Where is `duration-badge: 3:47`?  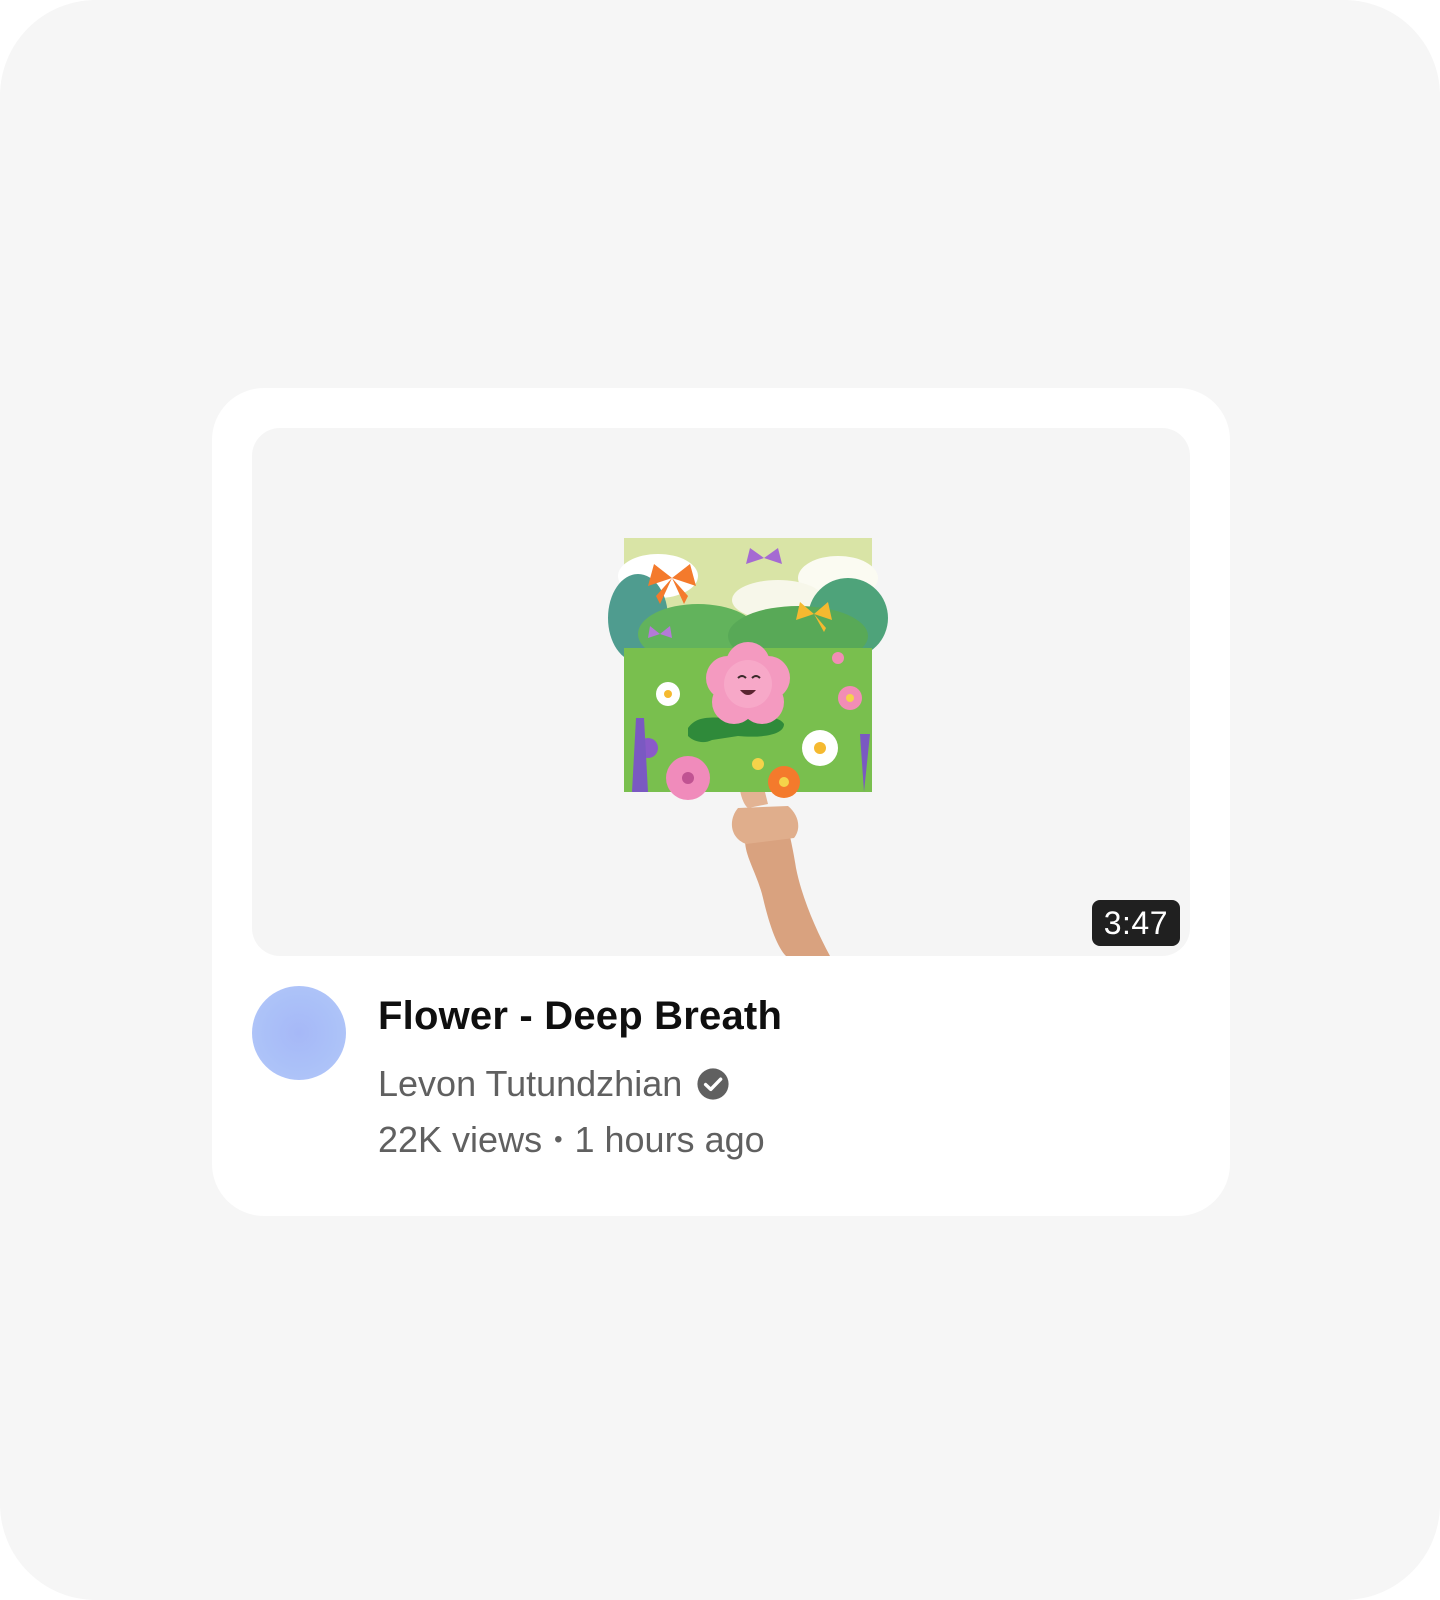
duration-badge: 3:47 is located at coordinates (1135, 923).